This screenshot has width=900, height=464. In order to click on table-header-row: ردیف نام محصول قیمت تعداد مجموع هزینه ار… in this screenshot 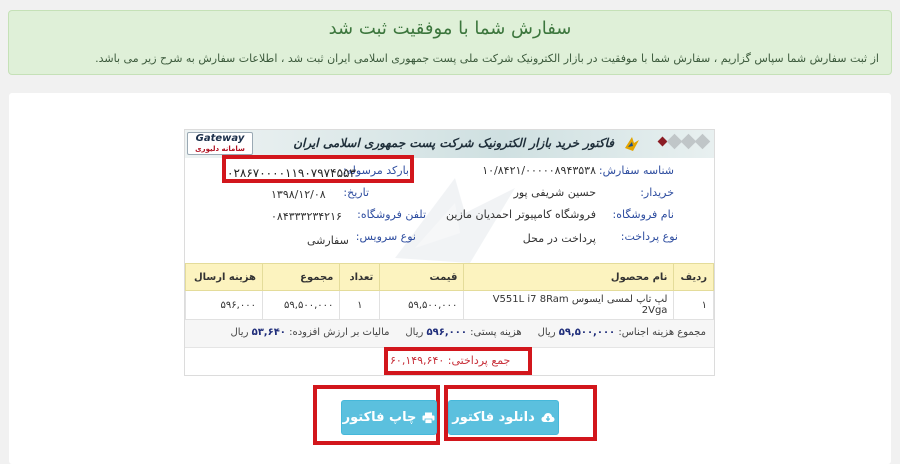, I will do `click(449, 277)`.